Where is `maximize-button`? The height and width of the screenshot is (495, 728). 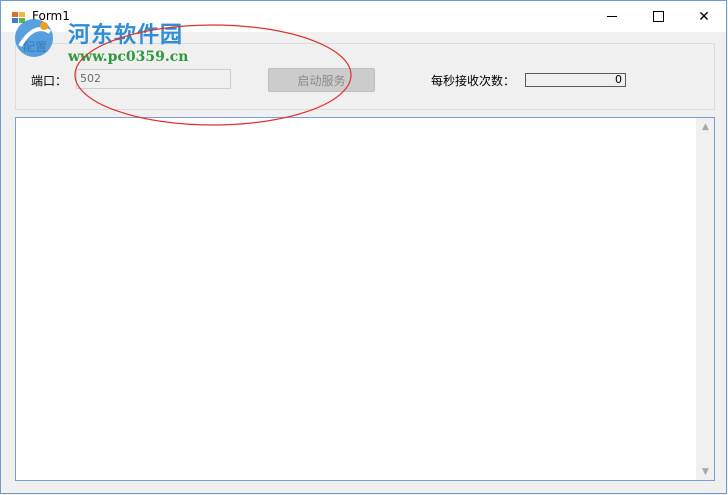 maximize-button is located at coordinates (658, 16).